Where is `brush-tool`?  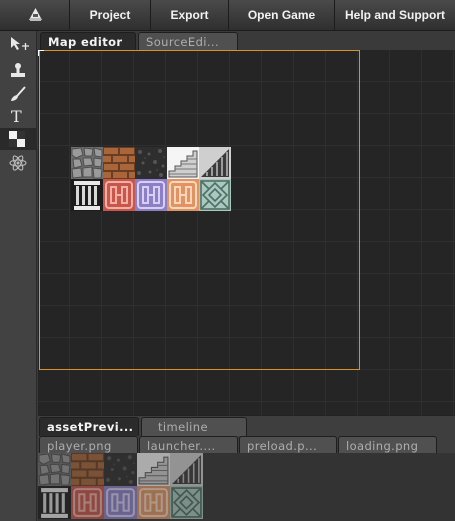 brush-tool is located at coordinates (18, 94).